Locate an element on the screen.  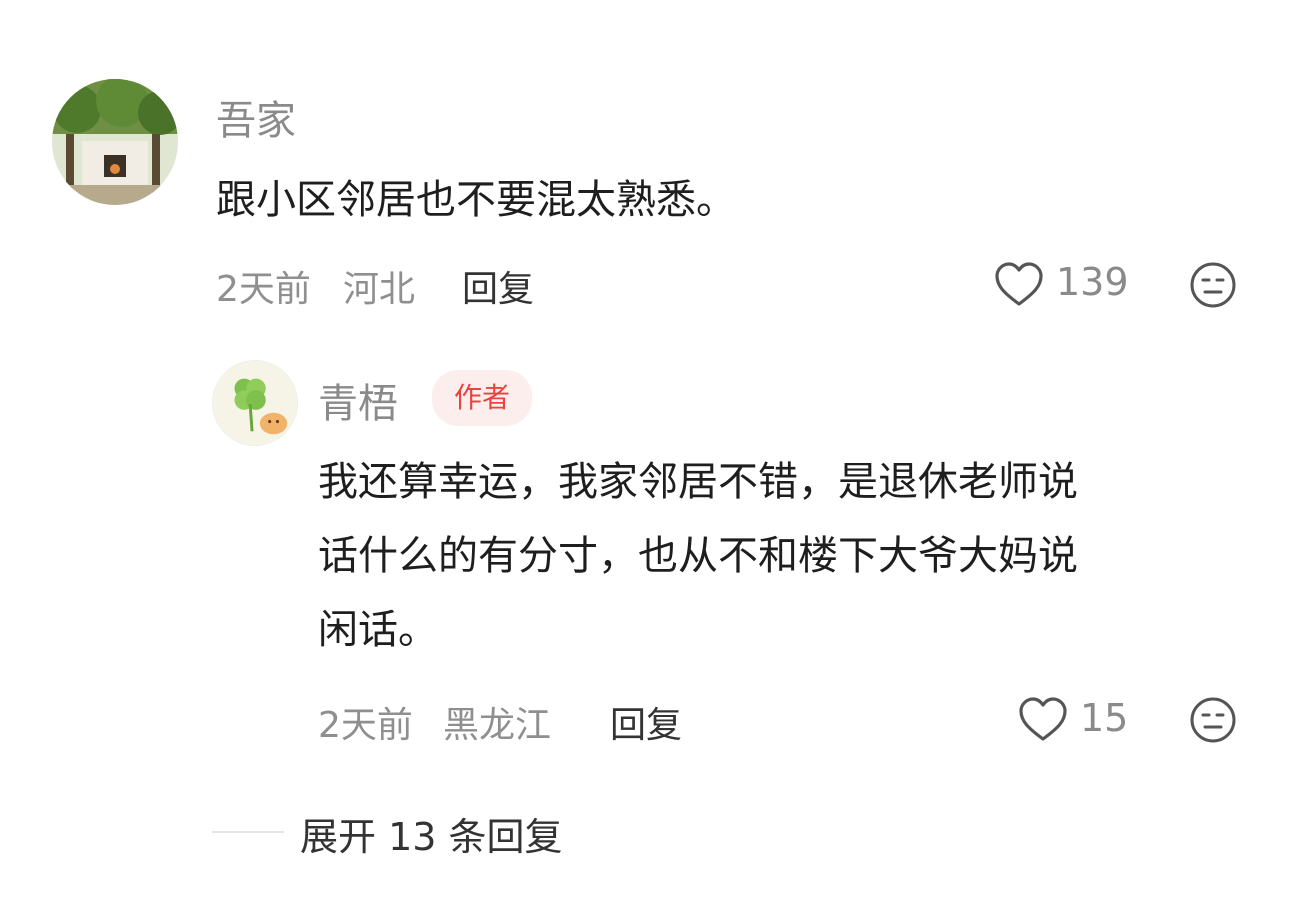
replier-avatar is located at coordinates (255, 403).